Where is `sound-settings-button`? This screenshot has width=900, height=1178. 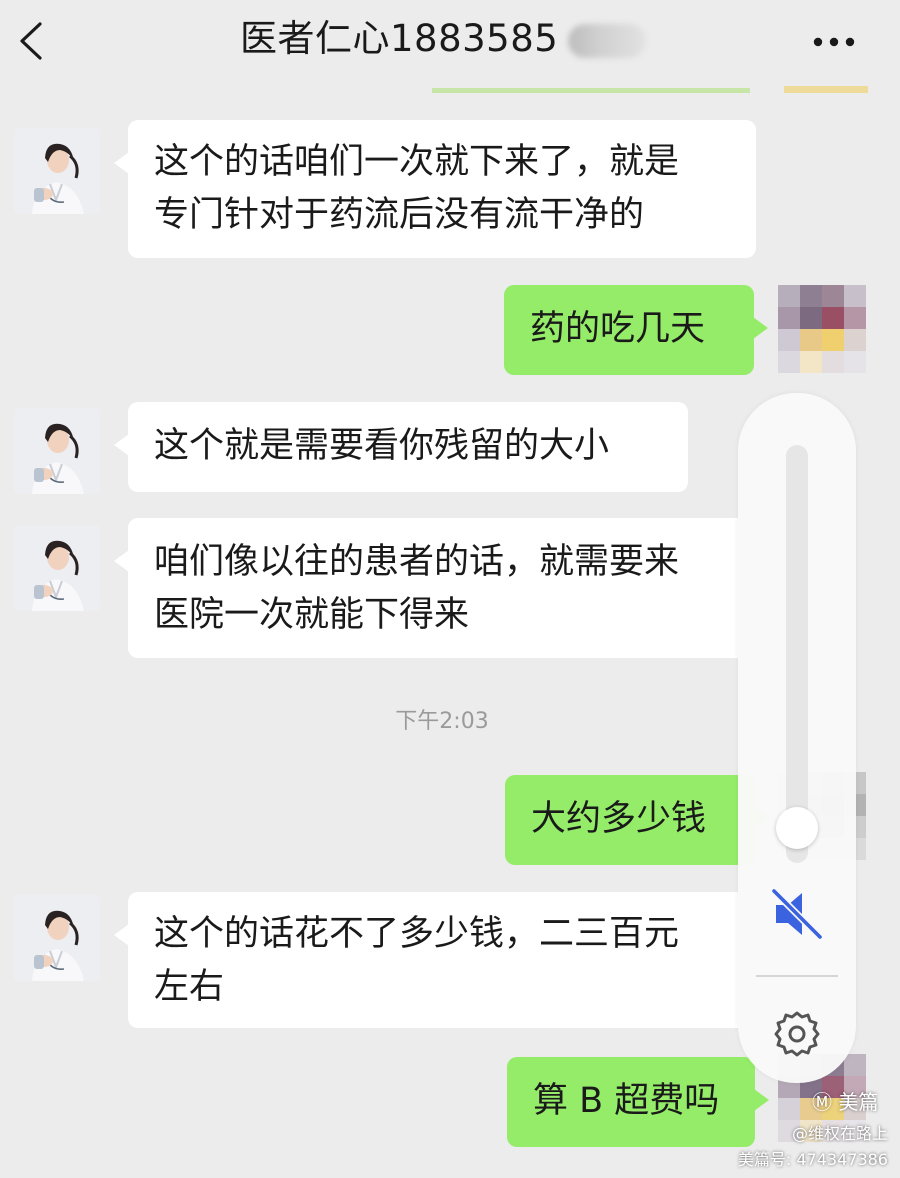
sound-settings-button is located at coordinates (797, 1034).